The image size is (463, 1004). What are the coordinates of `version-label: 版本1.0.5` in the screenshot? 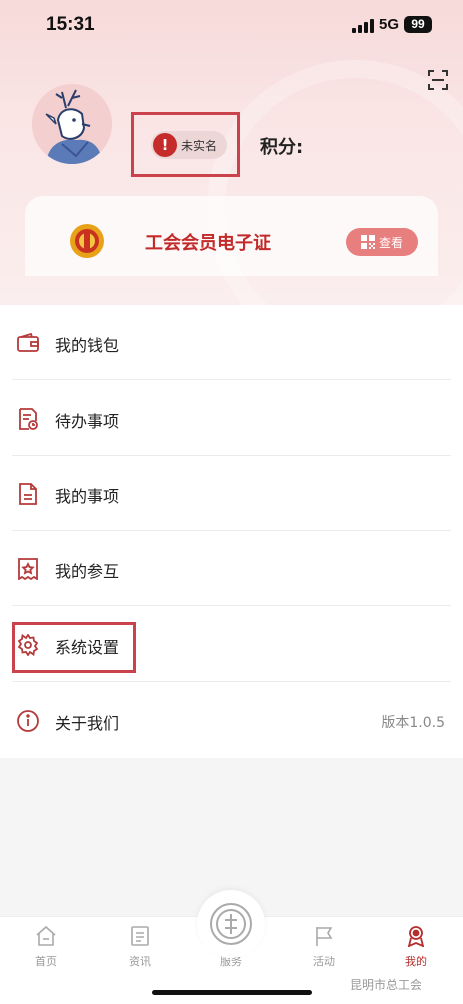 It's located at (413, 723).